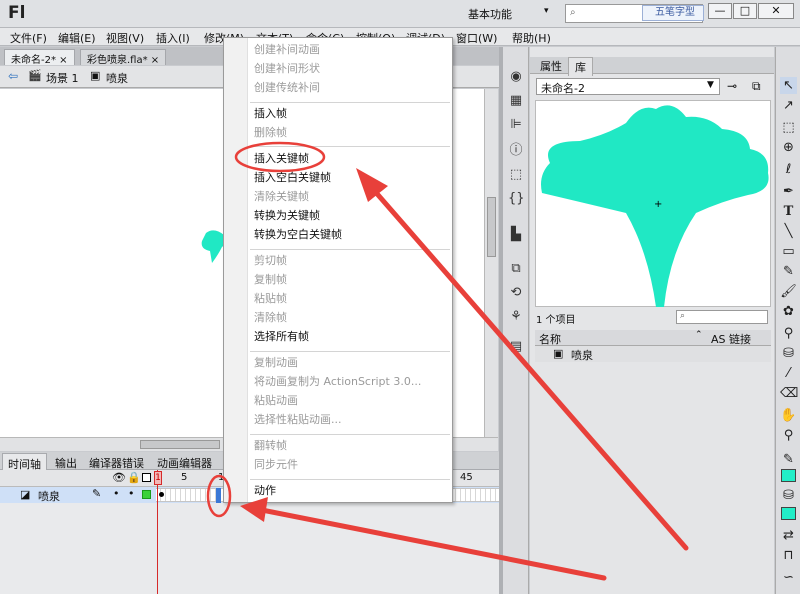  Describe the element at coordinates (550, 339) in the screenshot. I see `column-name: 名称` at that location.